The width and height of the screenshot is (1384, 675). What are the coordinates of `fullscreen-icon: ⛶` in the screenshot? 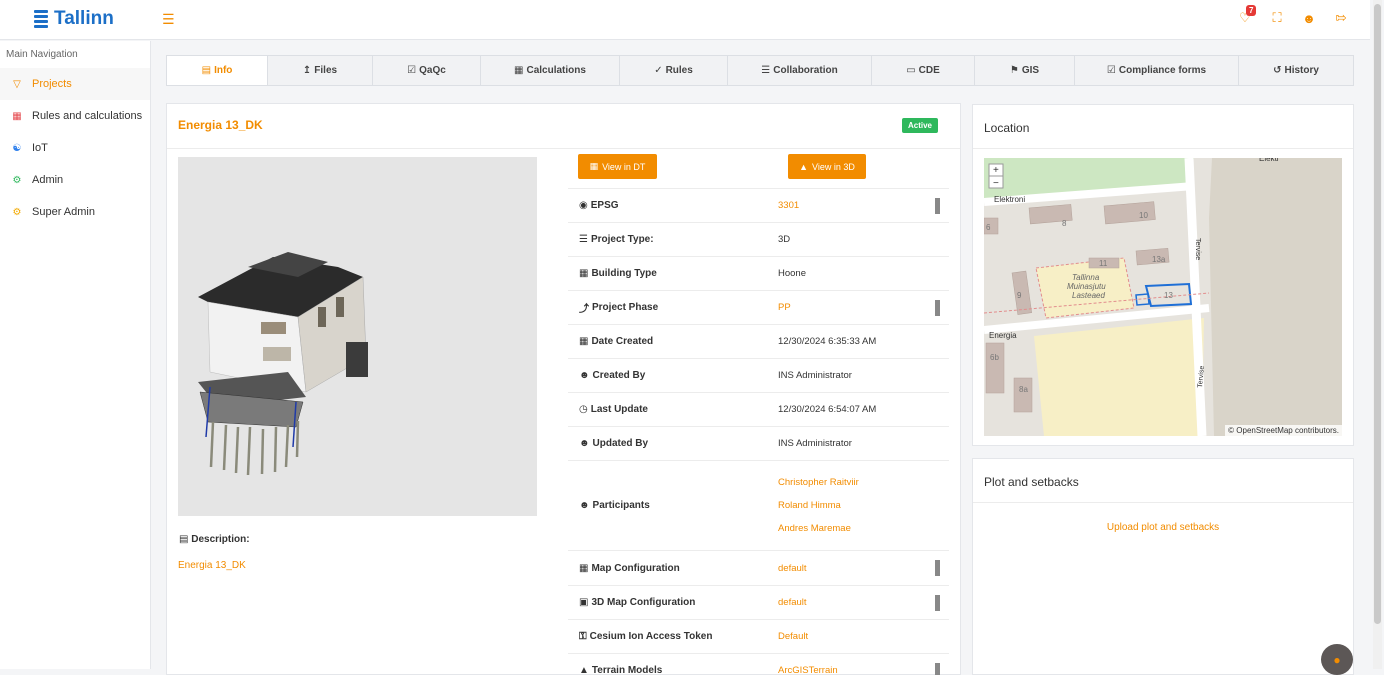 It's located at (1277, 18).